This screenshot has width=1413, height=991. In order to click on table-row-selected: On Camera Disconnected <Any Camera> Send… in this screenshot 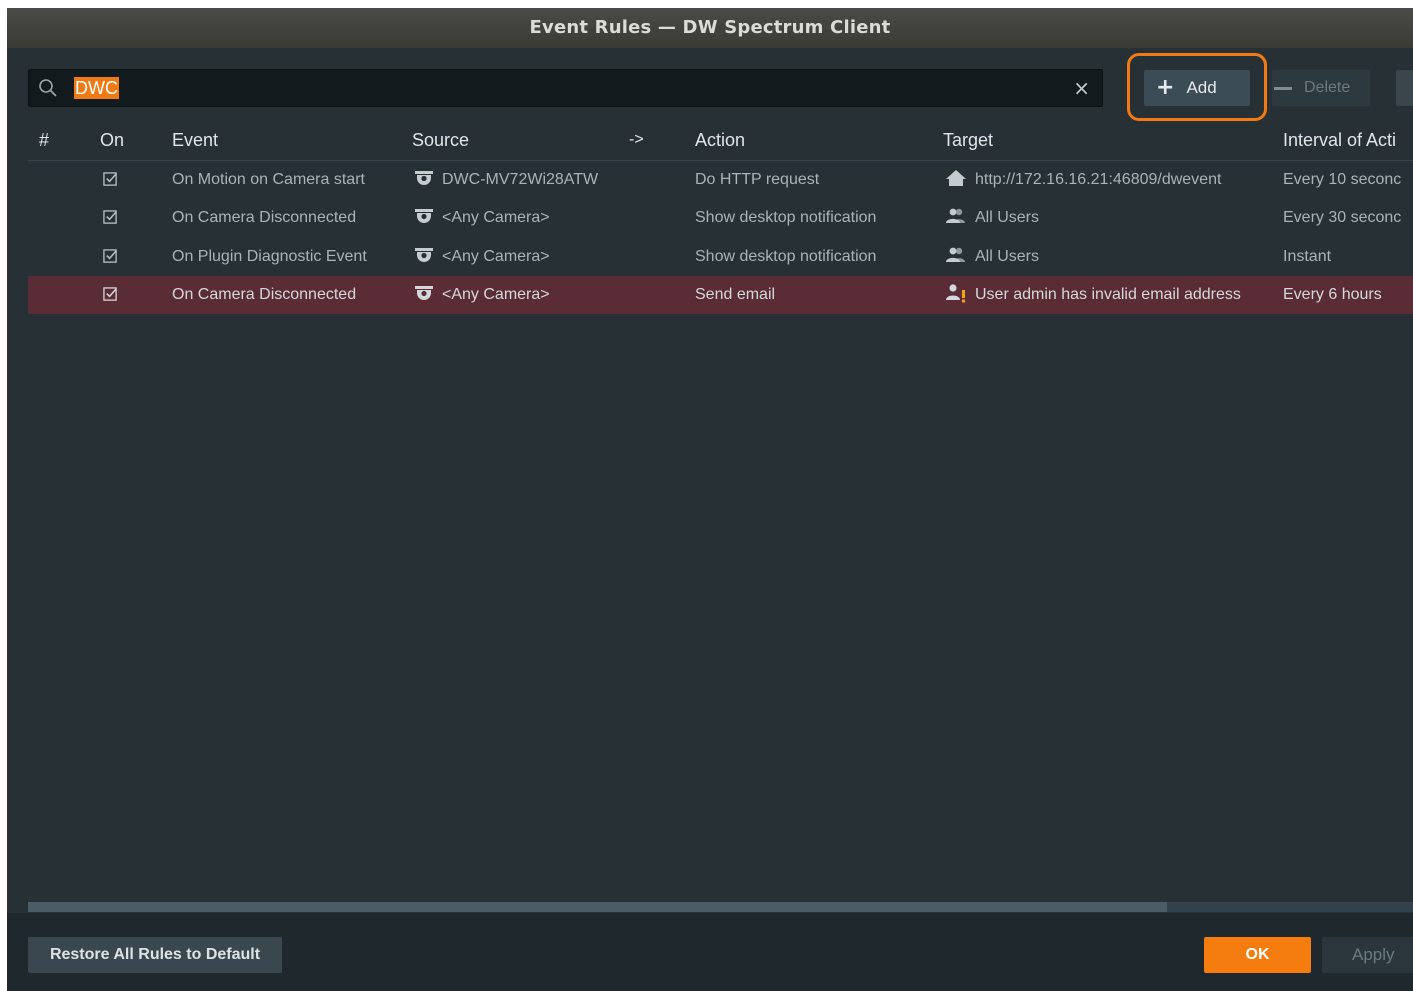, I will do `click(720, 295)`.